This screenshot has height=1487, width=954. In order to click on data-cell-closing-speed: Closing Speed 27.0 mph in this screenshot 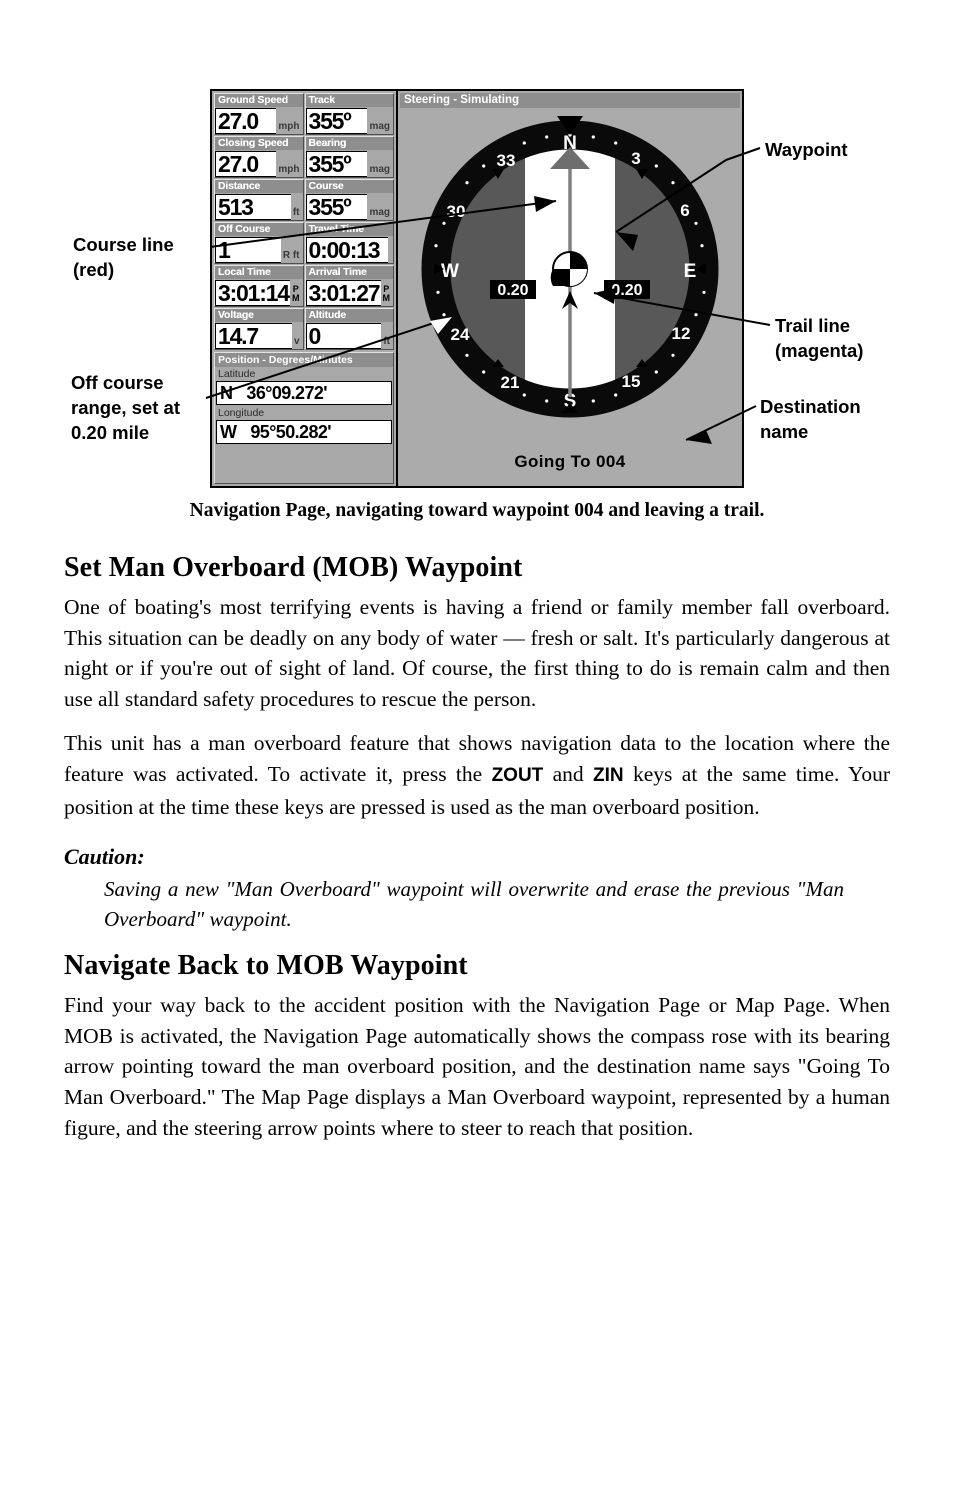, I will do `click(259, 157)`.